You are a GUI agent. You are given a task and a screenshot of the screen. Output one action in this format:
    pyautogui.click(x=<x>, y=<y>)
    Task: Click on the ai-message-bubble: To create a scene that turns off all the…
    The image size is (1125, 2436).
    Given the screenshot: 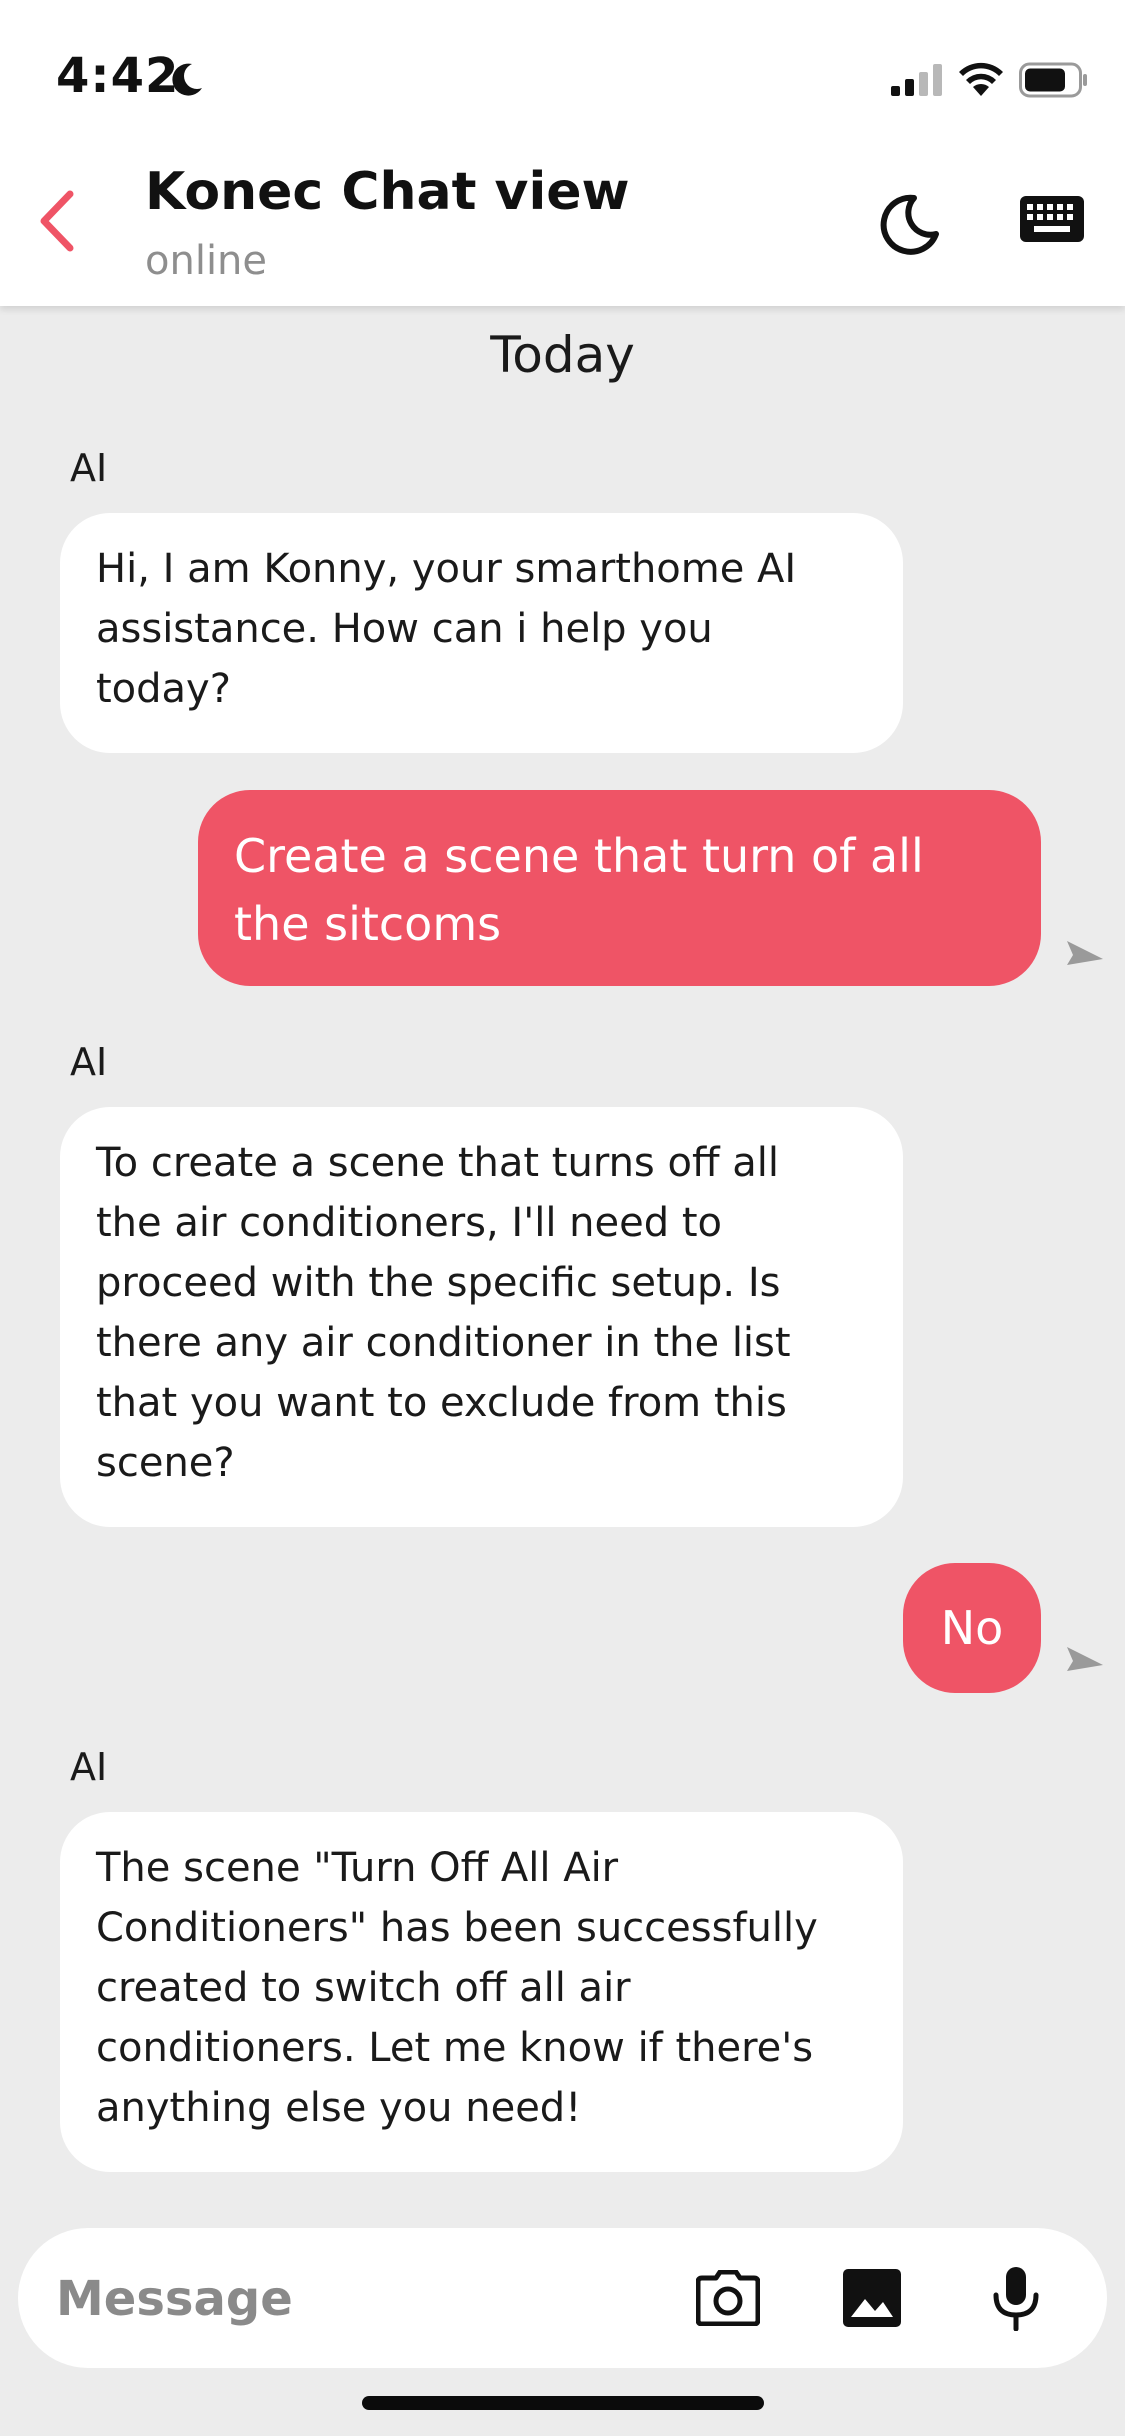 What is the action you would take?
    pyautogui.click(x=481, y=1317)
    